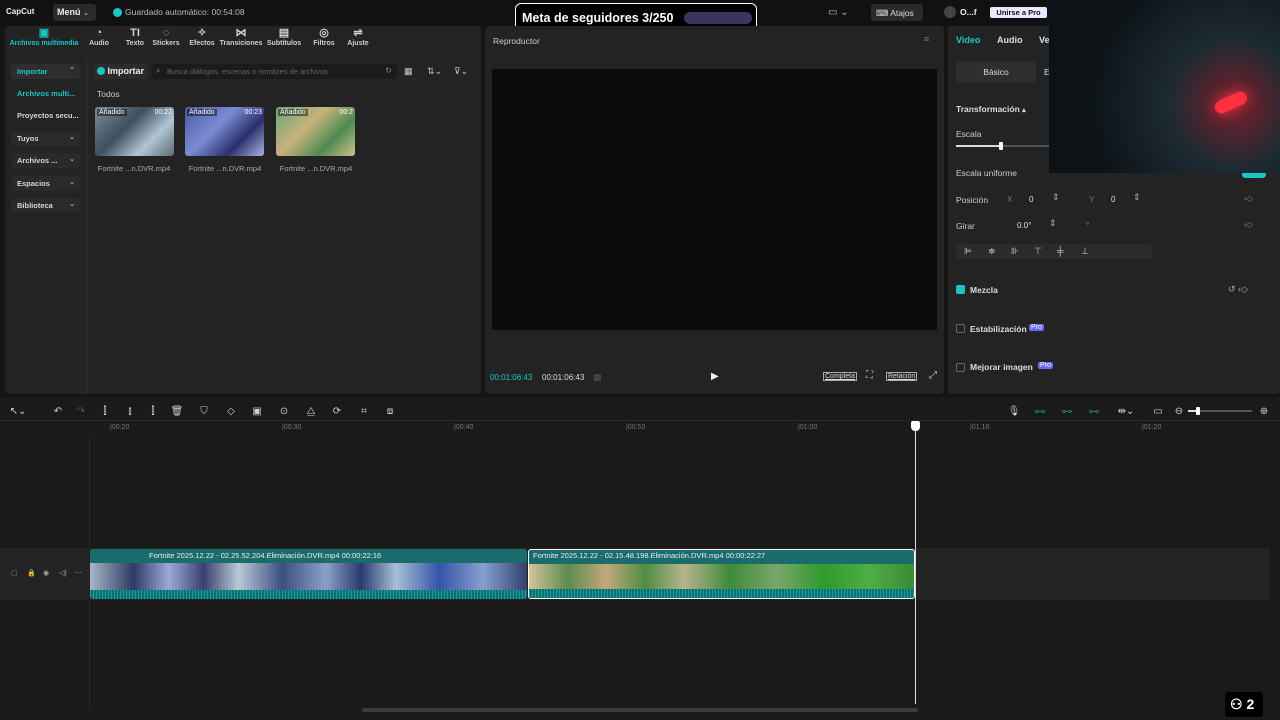 This screenshot has height=720, width=1280. What do you see at coordinates (177, 411) in the screenshot?
I see `delete-icon: 🗑` at bounding box center [177, 411].